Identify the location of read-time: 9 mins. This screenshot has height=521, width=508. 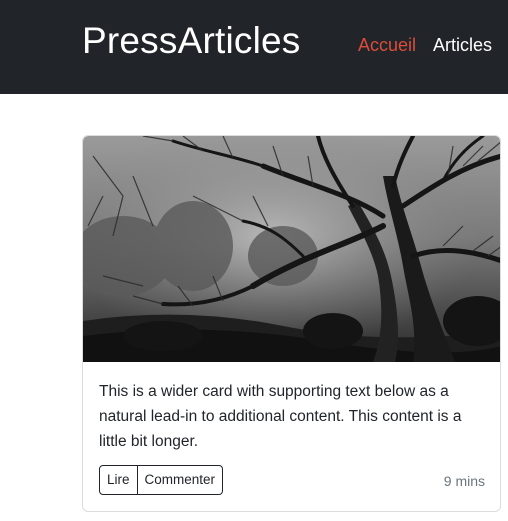
(464, 481).